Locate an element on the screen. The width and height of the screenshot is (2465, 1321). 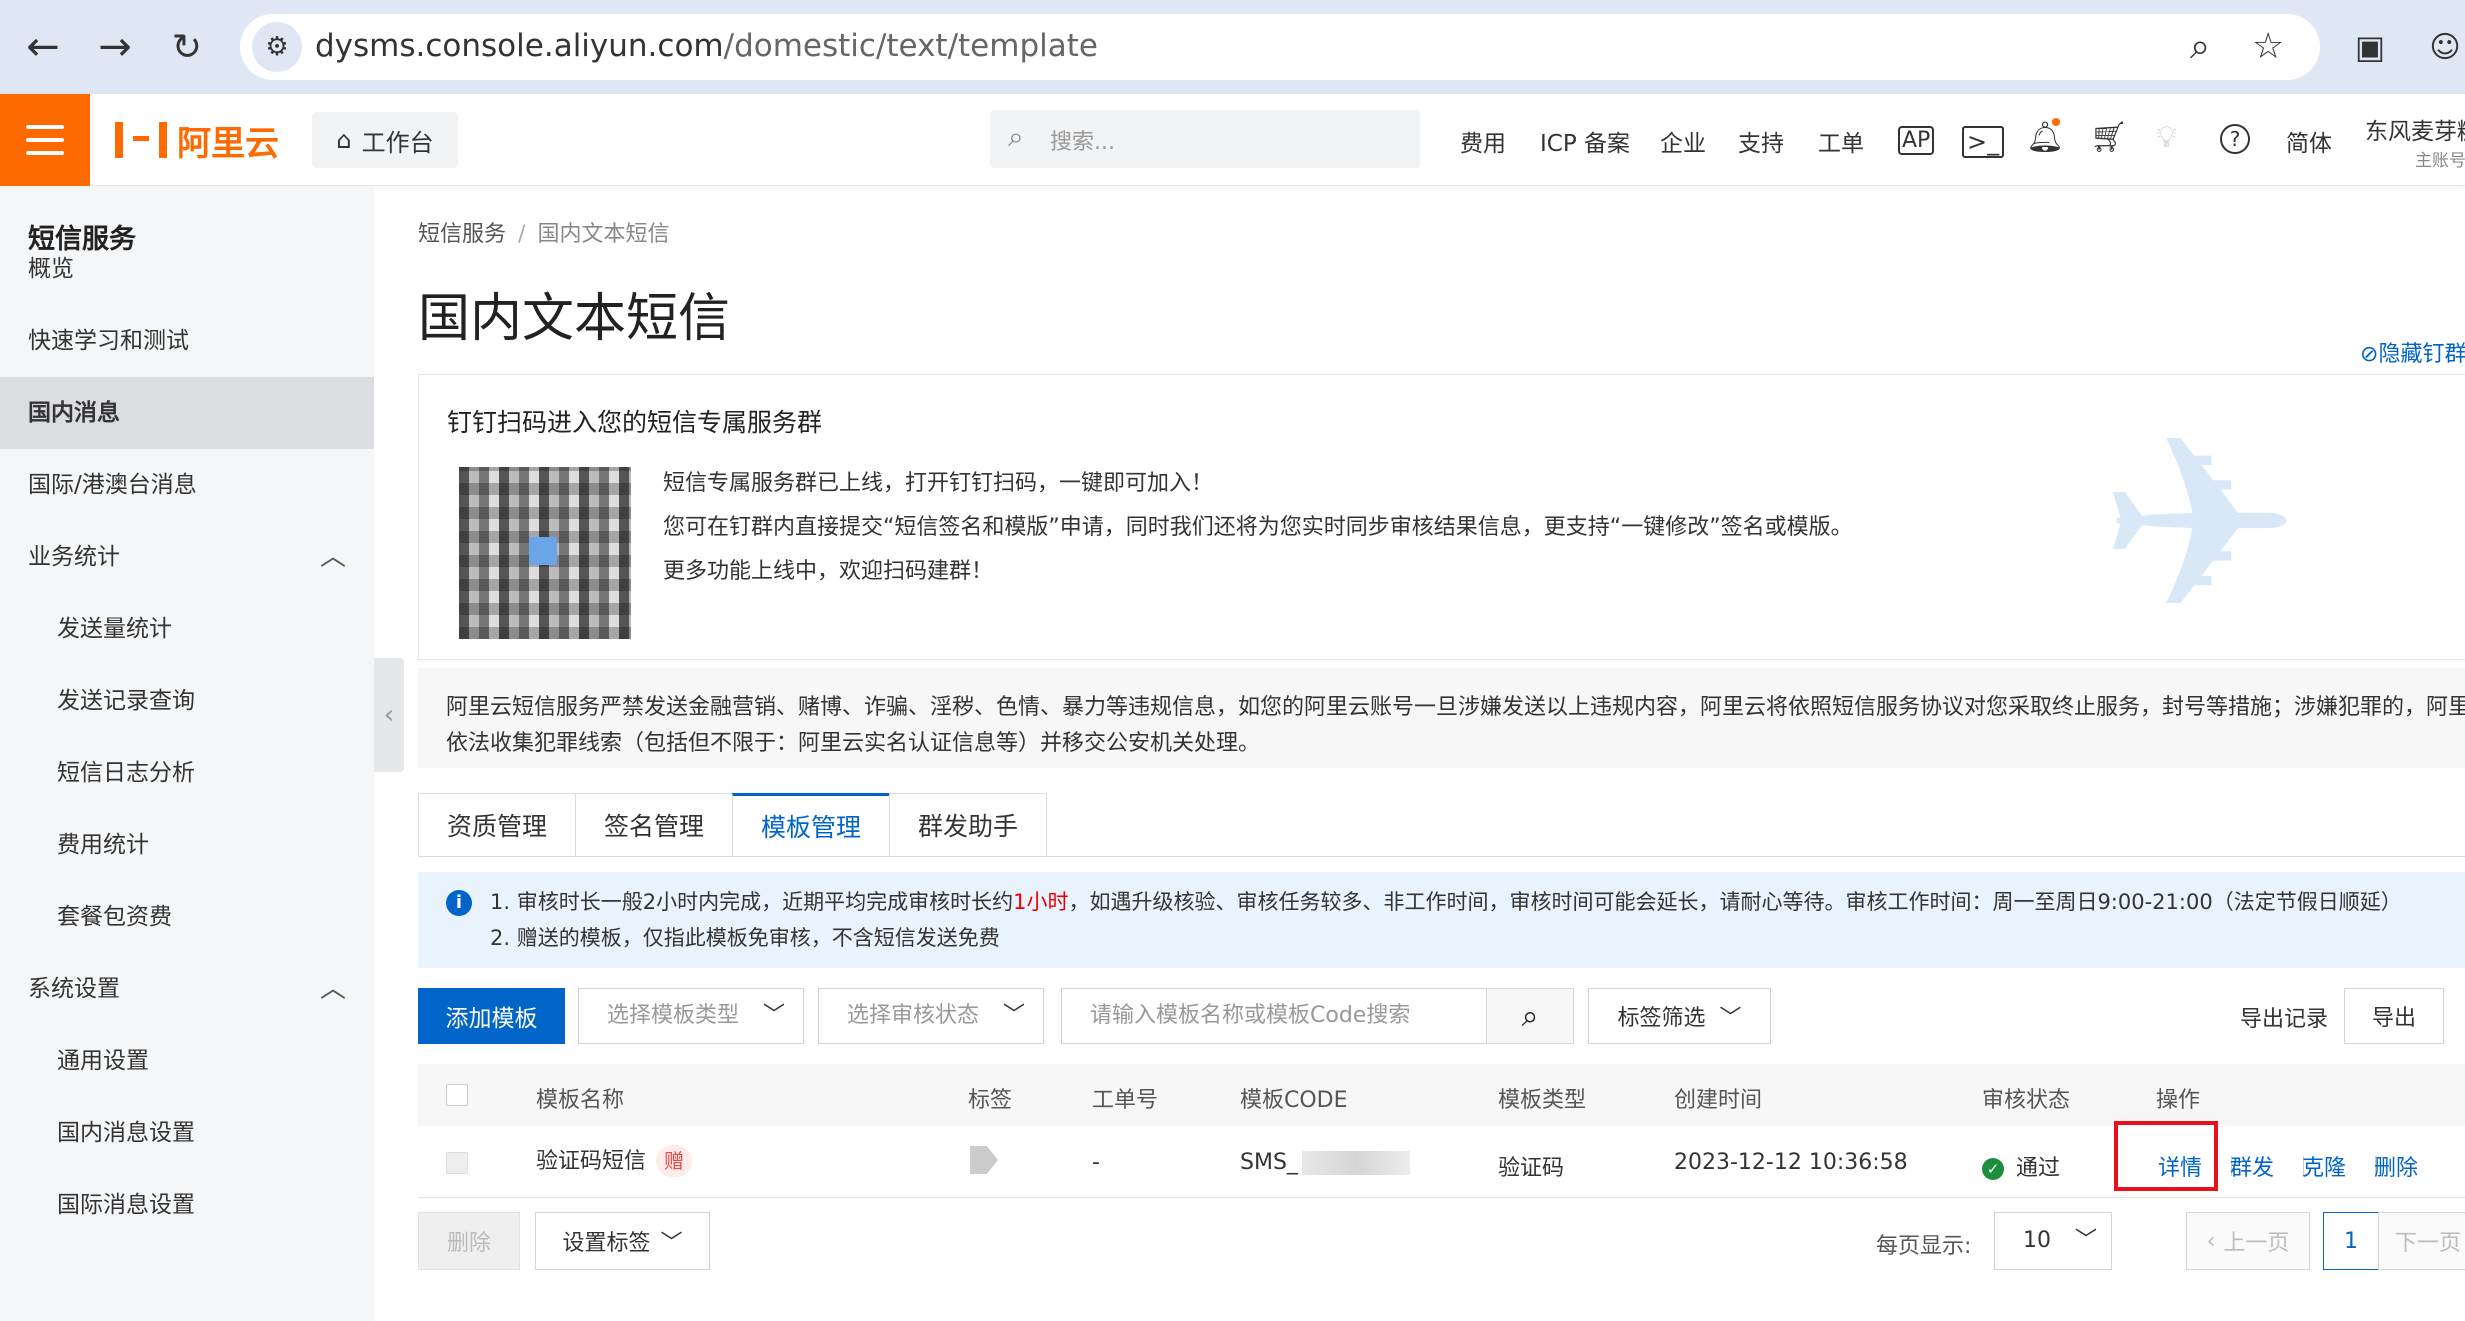
bulk-send-link: 群发 is located at coordinates (2252, 1166).